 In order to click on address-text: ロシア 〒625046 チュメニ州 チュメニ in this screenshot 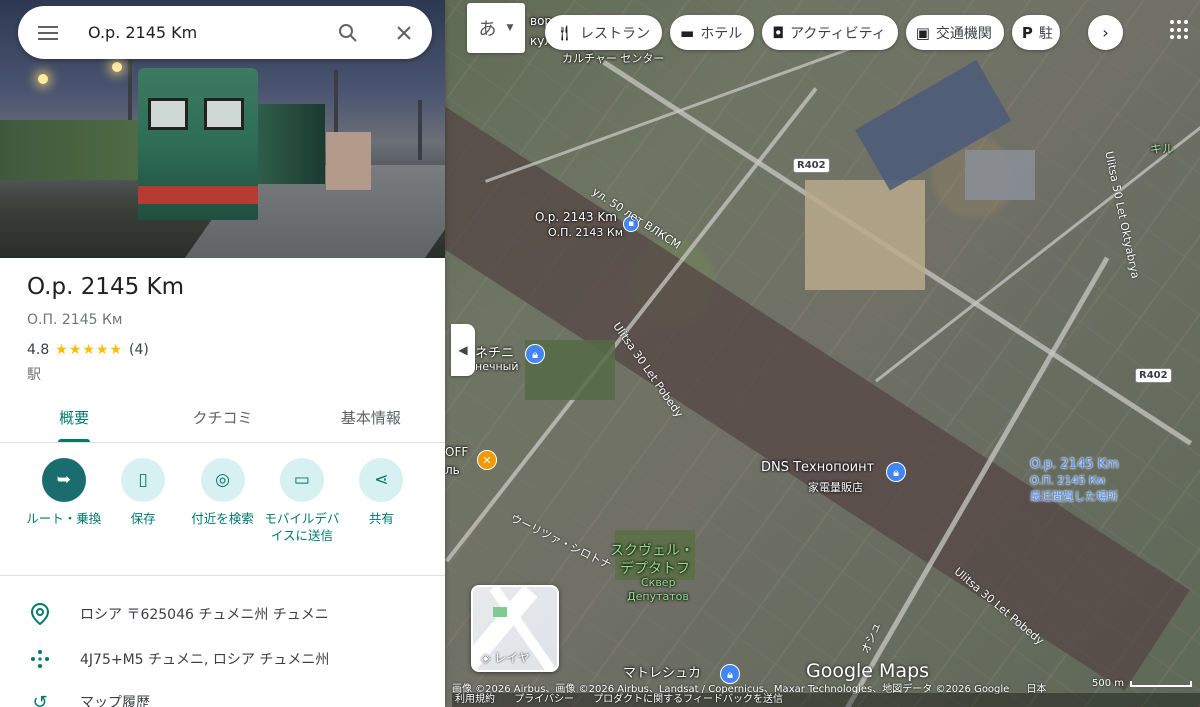, I will do `click(204, 615)`.